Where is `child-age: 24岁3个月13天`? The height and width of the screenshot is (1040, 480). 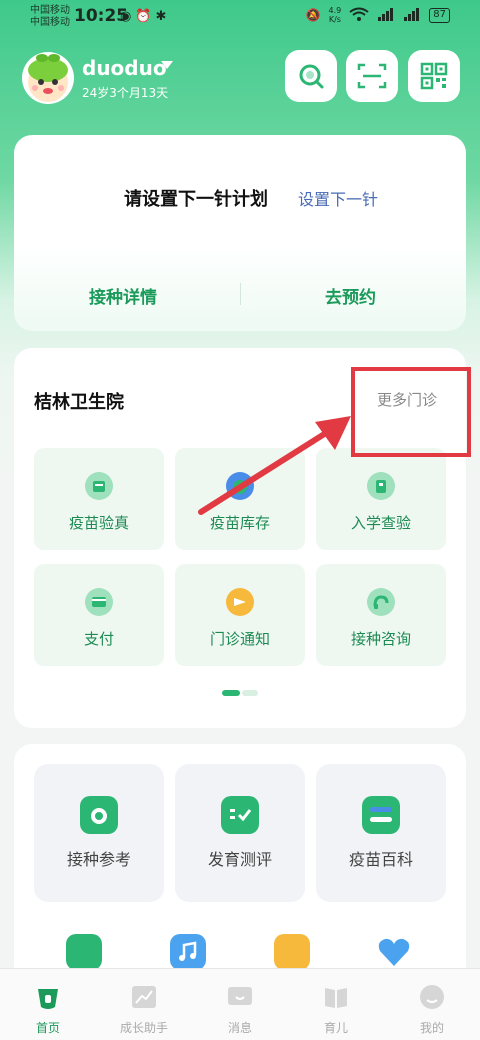
child-age: 24岁3个月13天 is located at coordinates (125, 93).